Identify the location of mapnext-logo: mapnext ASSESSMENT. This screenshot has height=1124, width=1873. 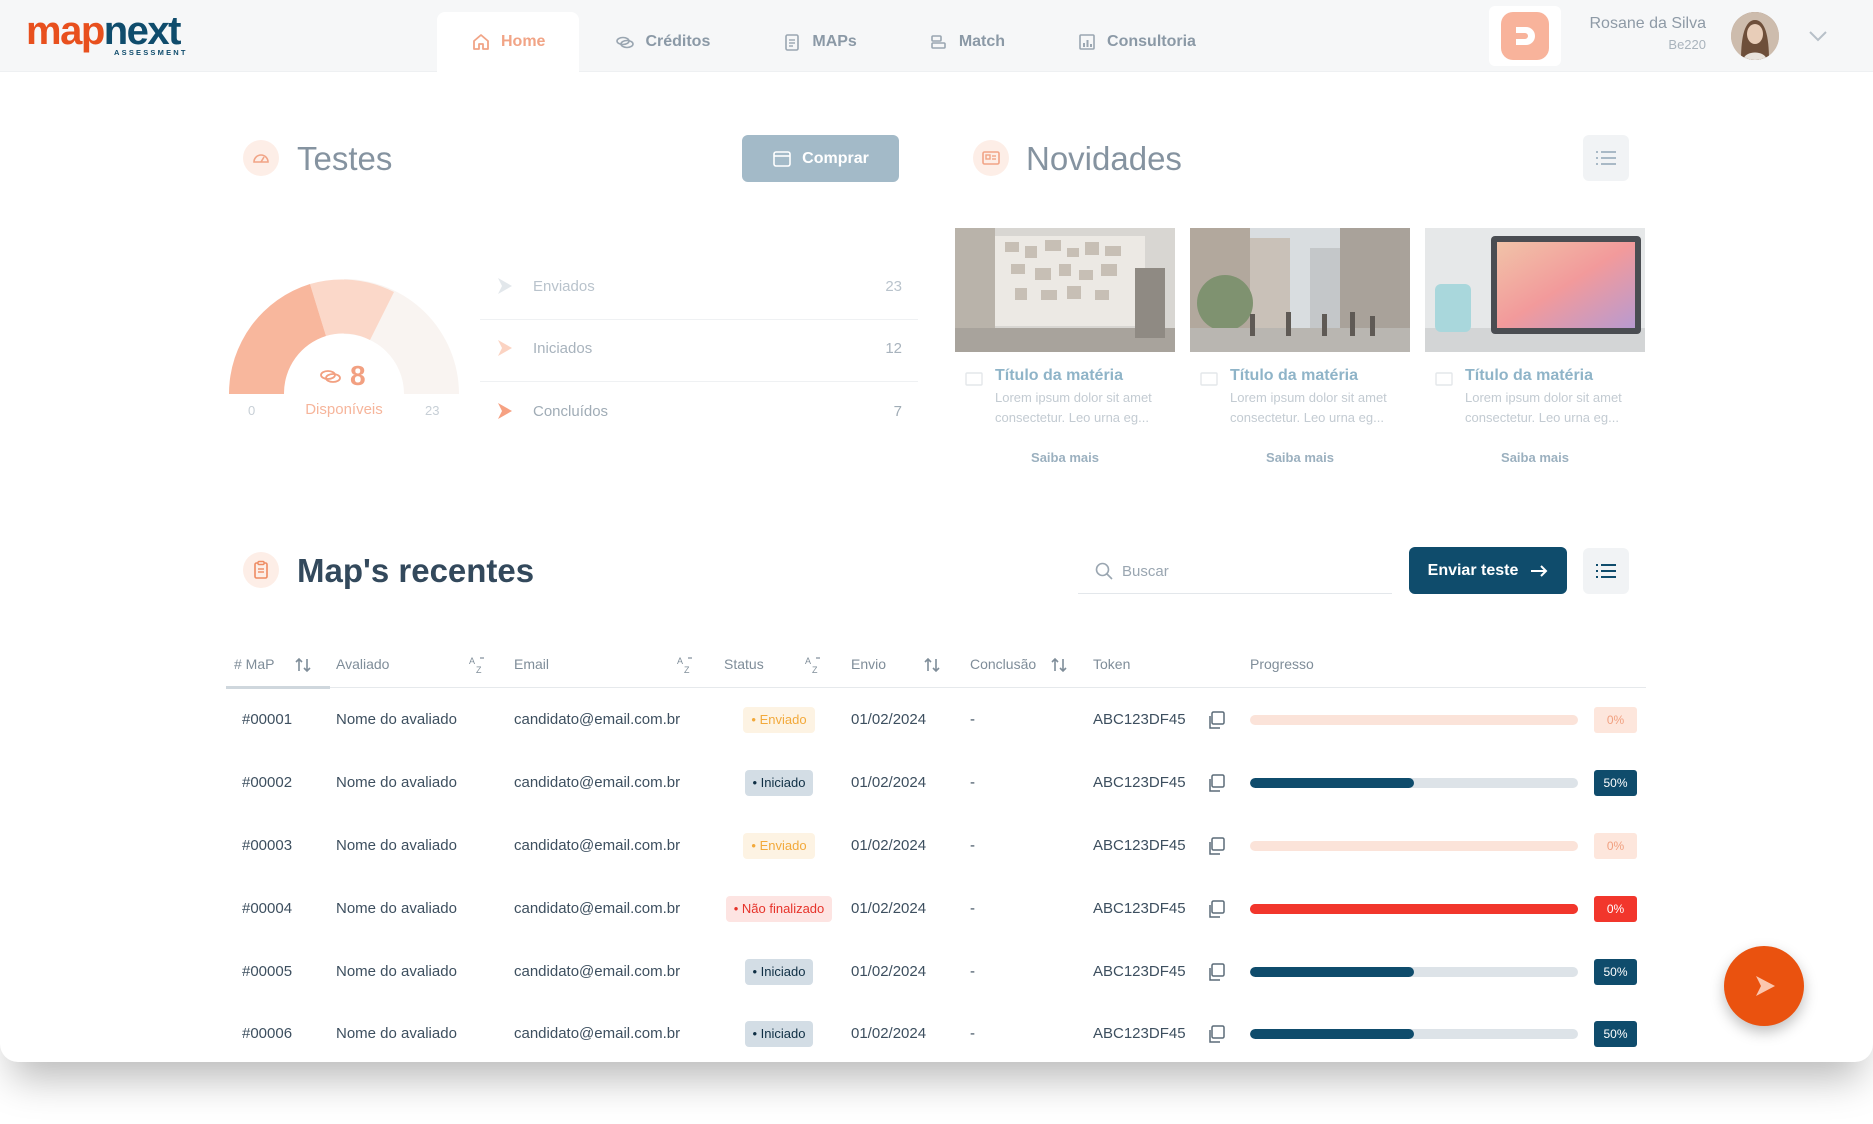
(105, 34).